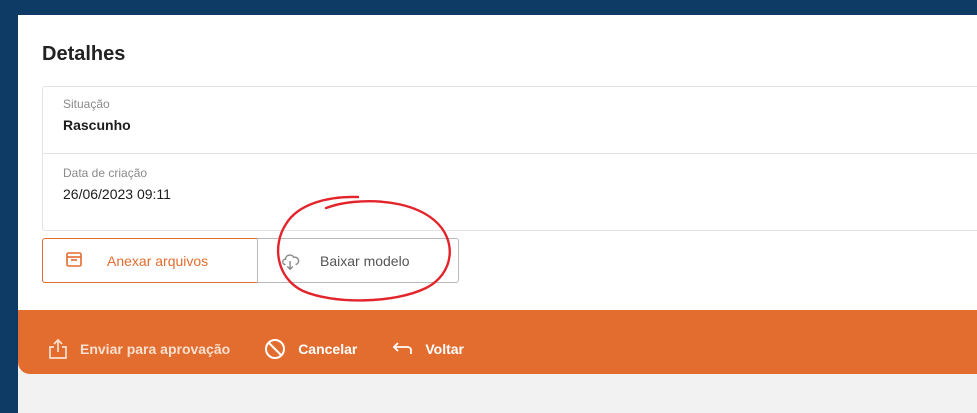  Describe the element at coordinates (86, 104) in the screenshot. I see `field-label: Situação` at that location.